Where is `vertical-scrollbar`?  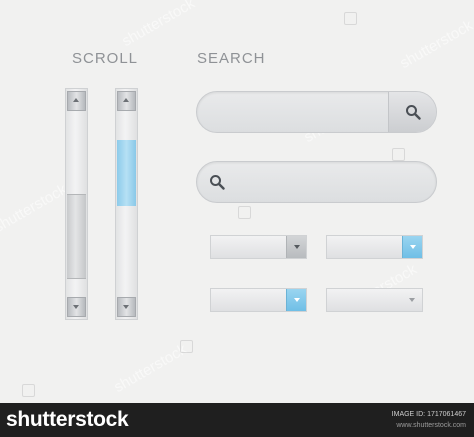 vertical-scrollbar is located at coordinates (76, 204).